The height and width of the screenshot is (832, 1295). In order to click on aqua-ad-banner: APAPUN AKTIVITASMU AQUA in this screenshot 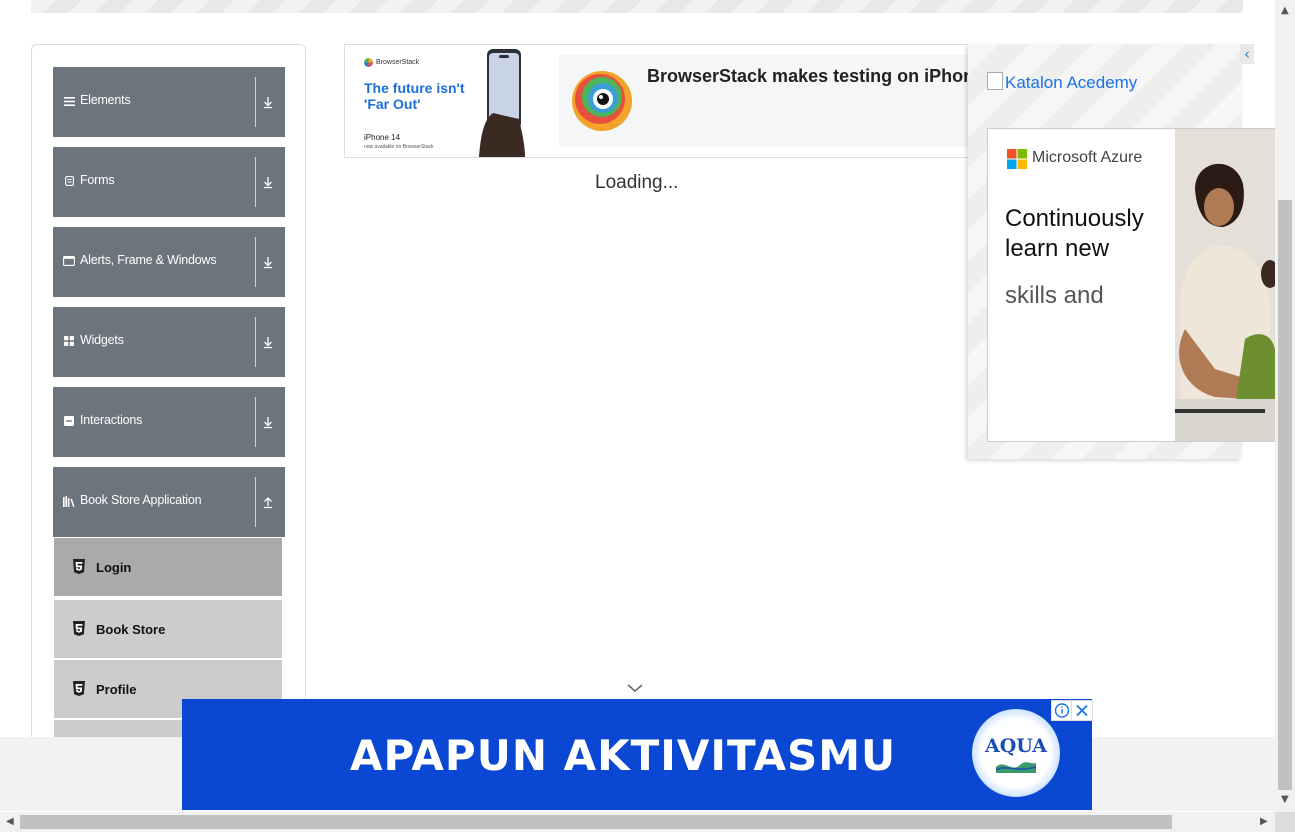, I will do `click(637, 754)`.